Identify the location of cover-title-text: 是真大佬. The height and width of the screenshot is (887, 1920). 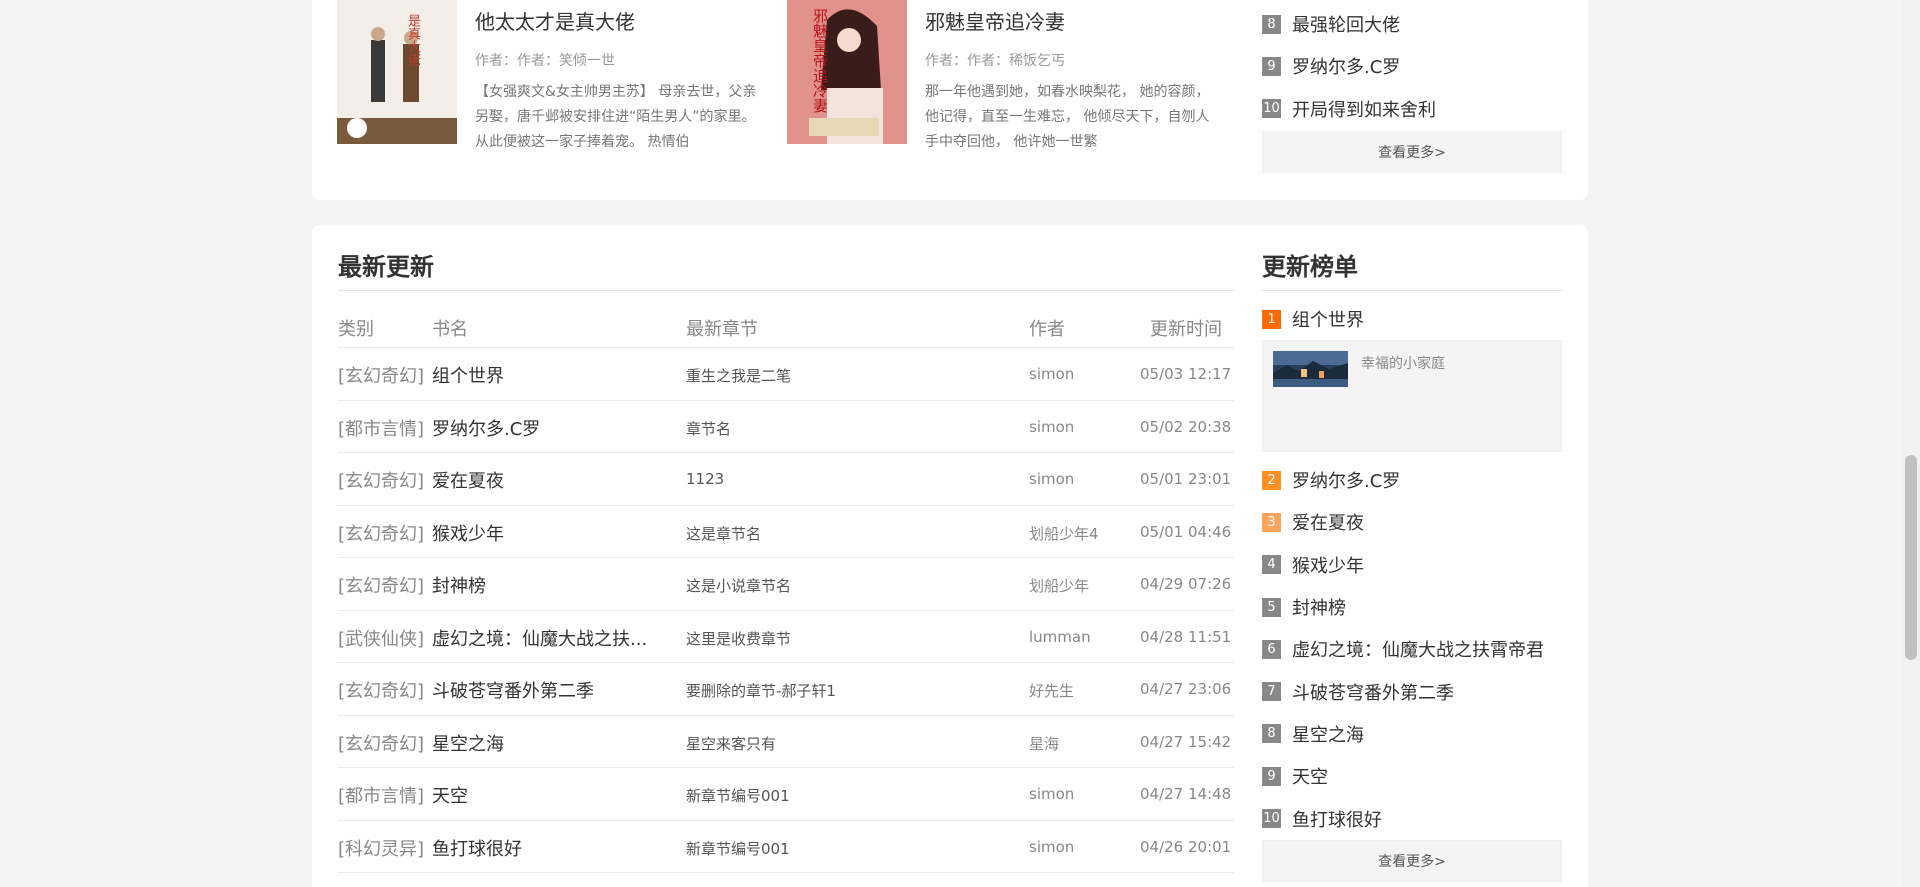
(412, 40).